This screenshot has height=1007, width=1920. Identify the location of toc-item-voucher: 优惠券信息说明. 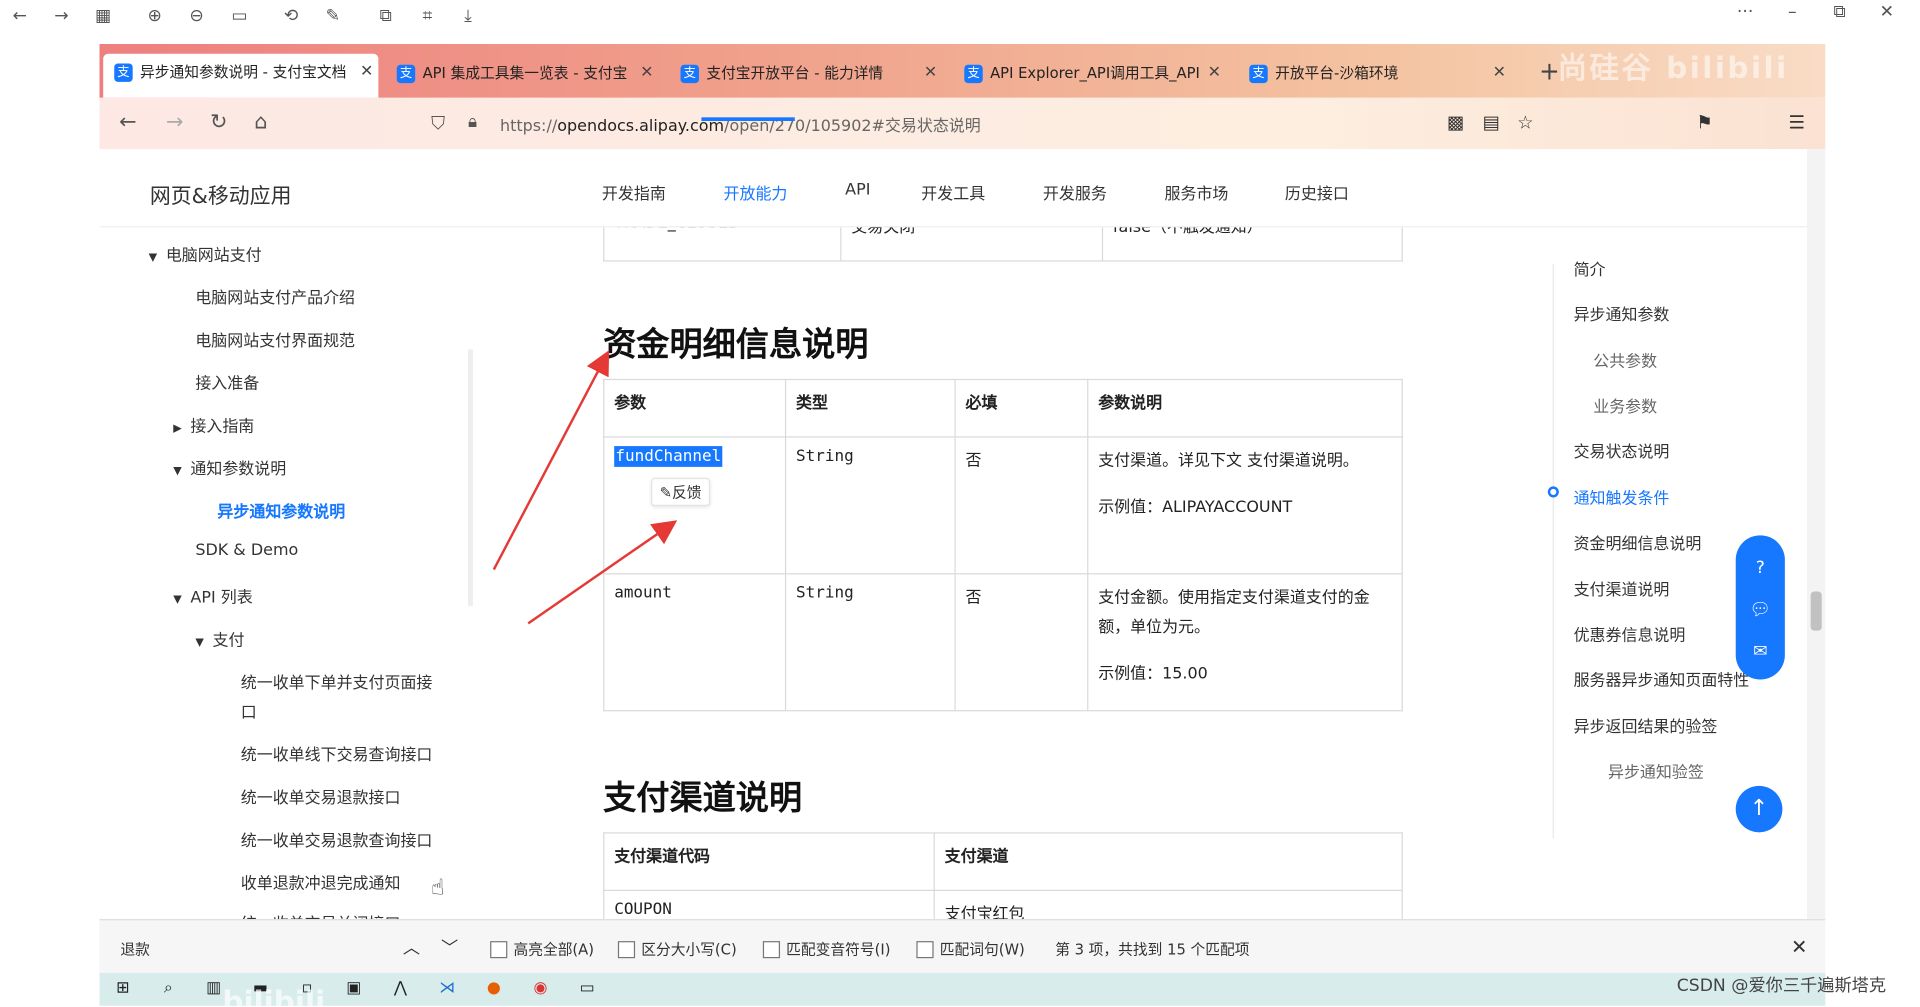
(1630, 633).